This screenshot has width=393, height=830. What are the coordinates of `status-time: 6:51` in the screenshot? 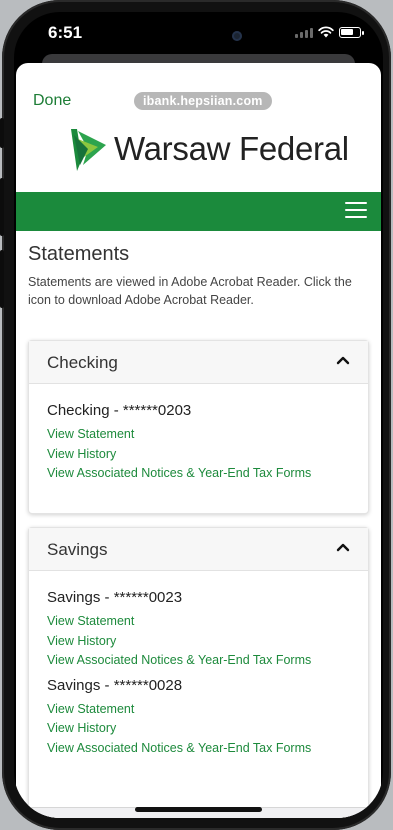 It's located at (65, 32).